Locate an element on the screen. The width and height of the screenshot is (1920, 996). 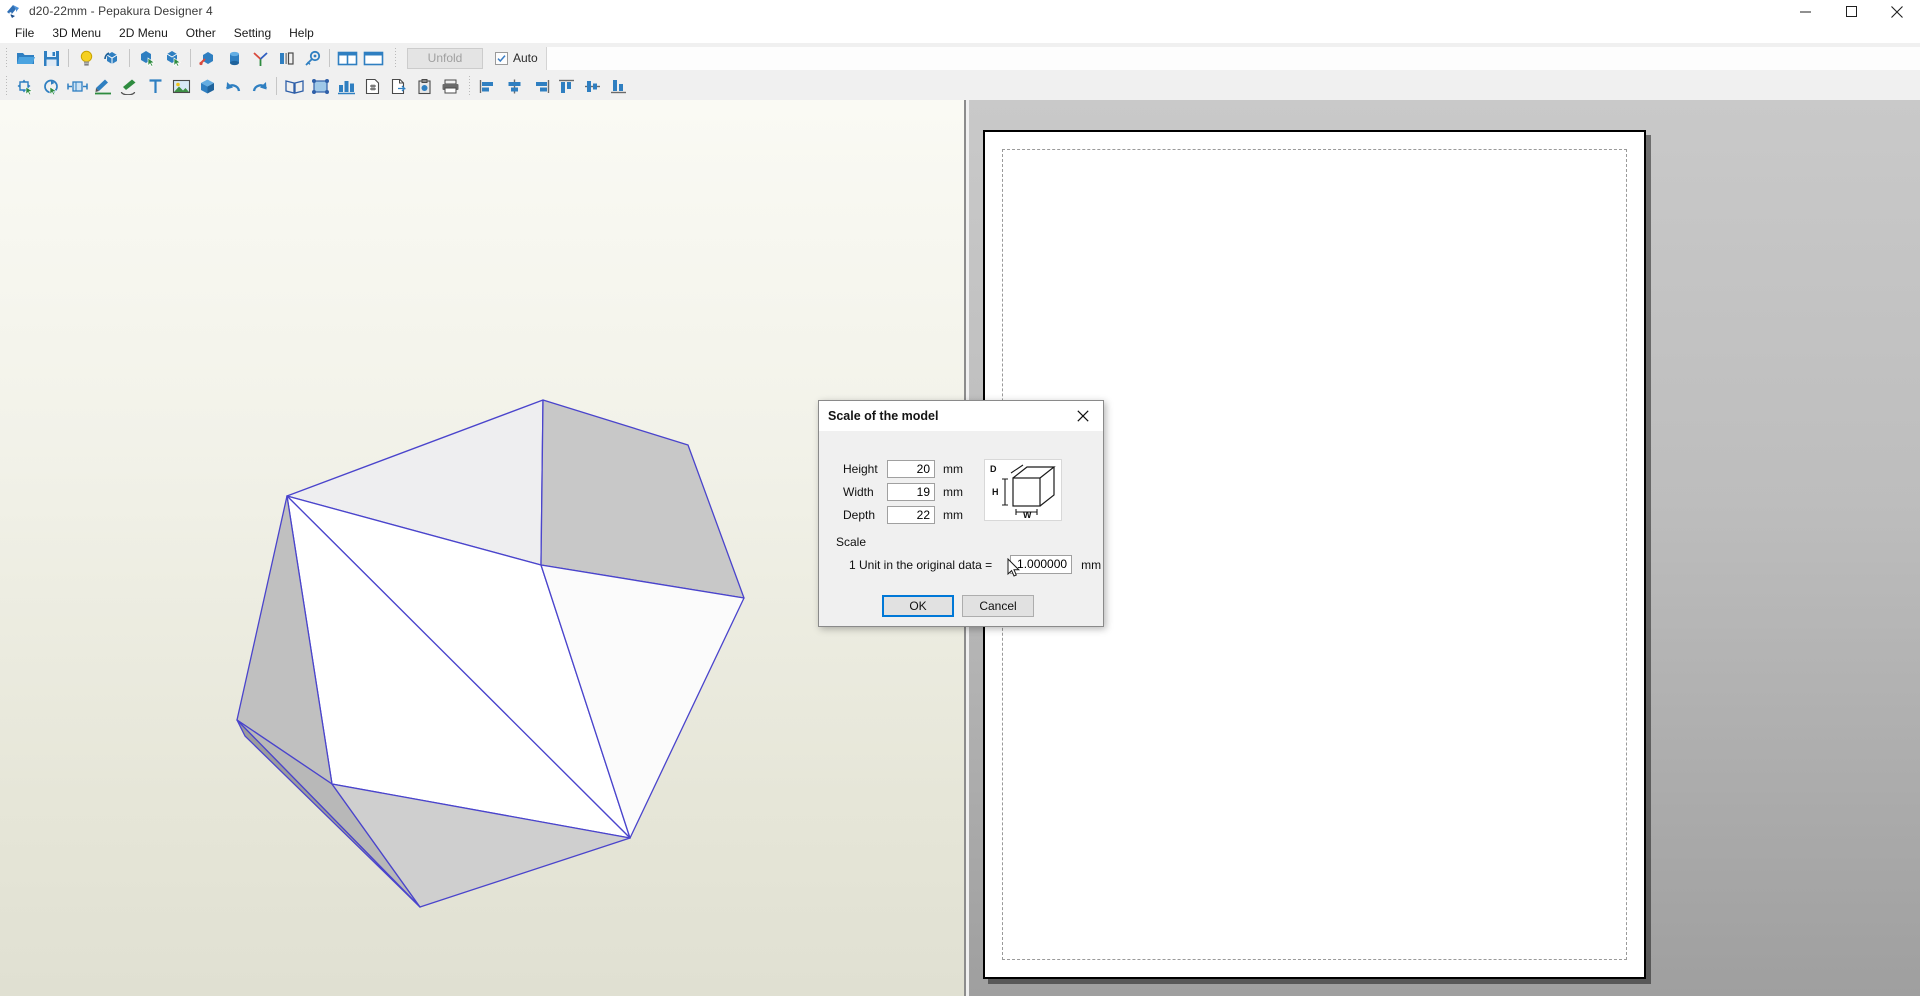
split-view-button is located at coordinates (347, 58).